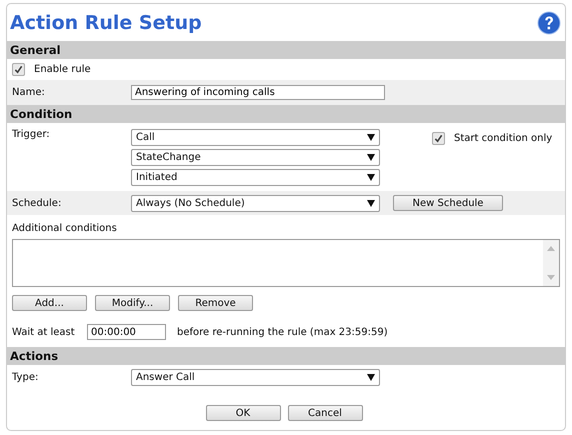 This screenshot has height=435, width=572. I want to click on conditions-list, so click(286, 263).